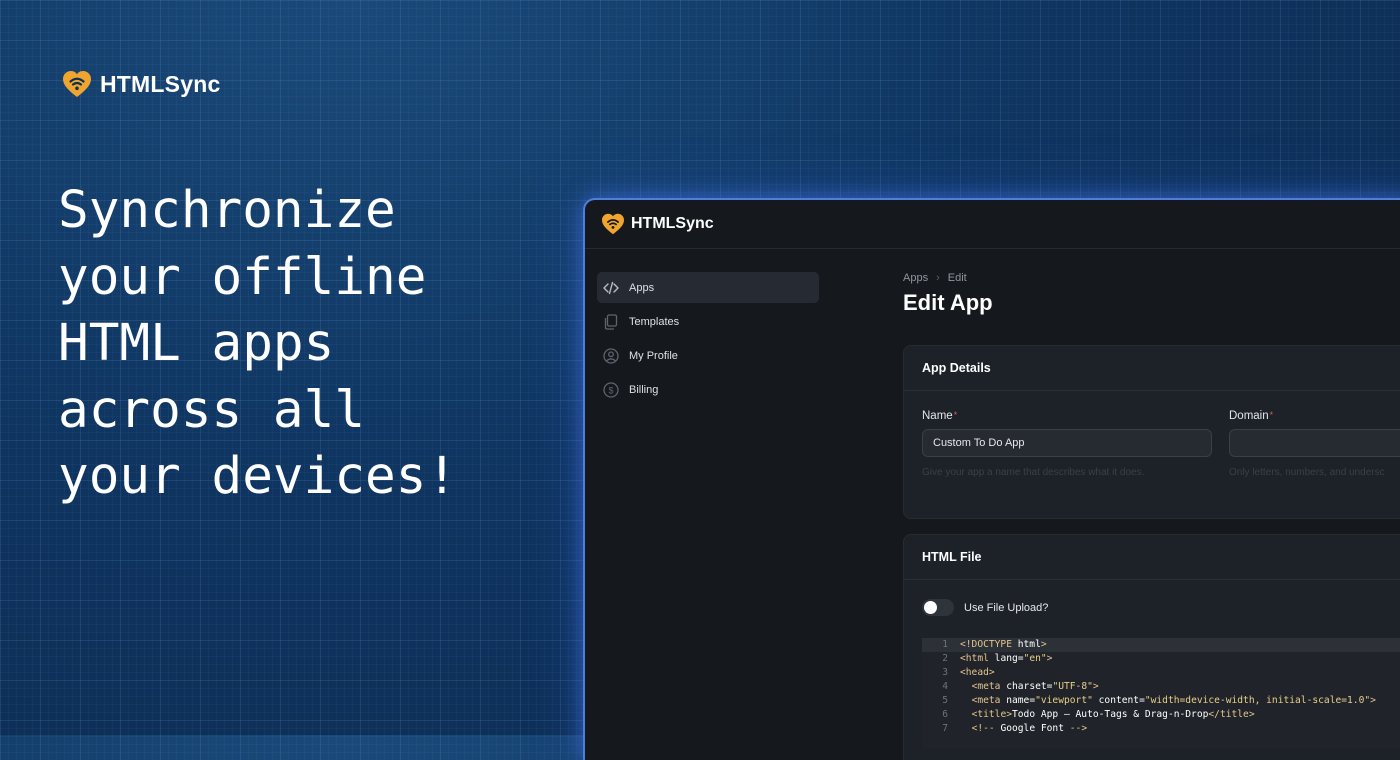 The width and height of the screenshot is (1400, 760). Describe the element at coordinates (644, 389) in the screenshot. I see `sidebar-item-label: Billing` at that location.